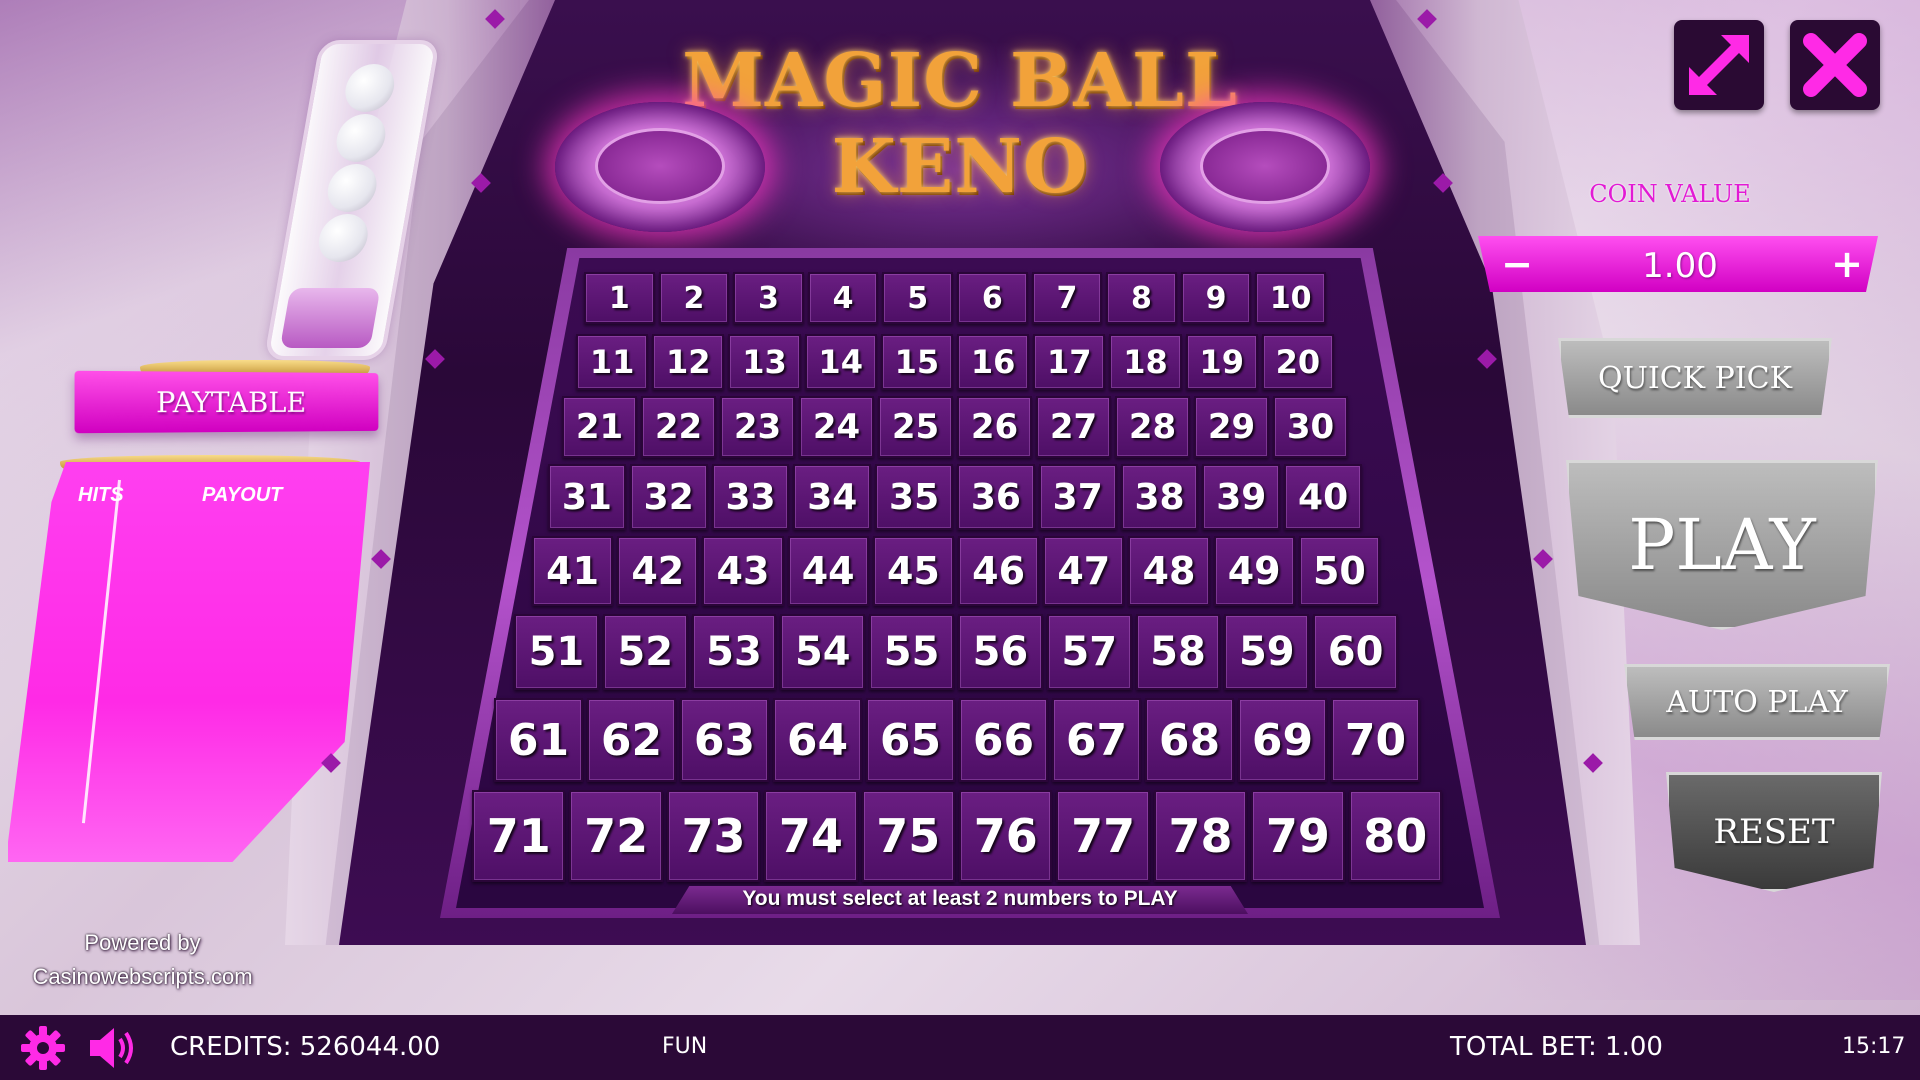 The image size is (1920, 1080). I want to click on keno-number-cell: 77, so click(1103, 836).